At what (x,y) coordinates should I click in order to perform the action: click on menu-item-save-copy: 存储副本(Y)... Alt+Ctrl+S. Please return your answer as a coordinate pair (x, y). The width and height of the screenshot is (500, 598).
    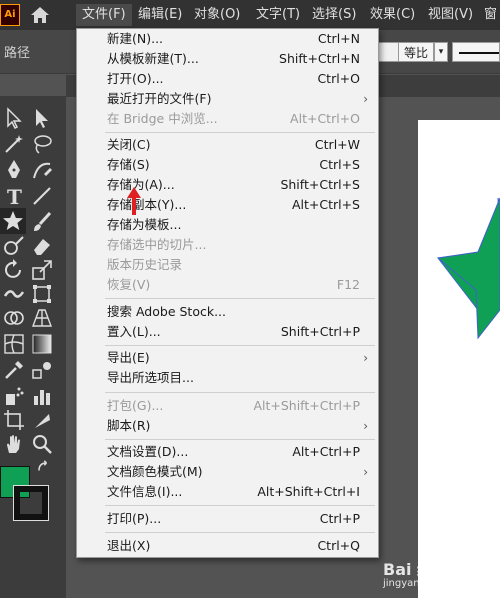
    Looking at the image, I should click on (227, 205).